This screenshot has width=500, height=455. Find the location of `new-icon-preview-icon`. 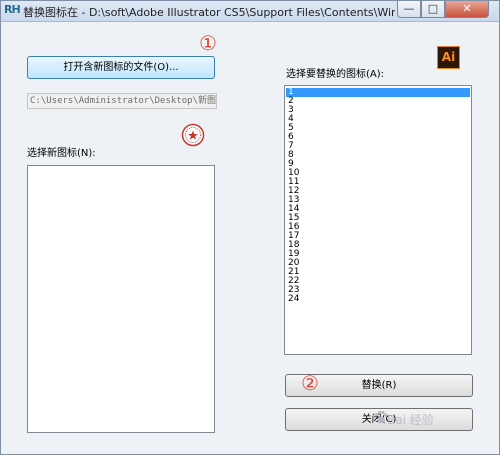

new-icon-preview-icon is located at coordinates (193, 135).